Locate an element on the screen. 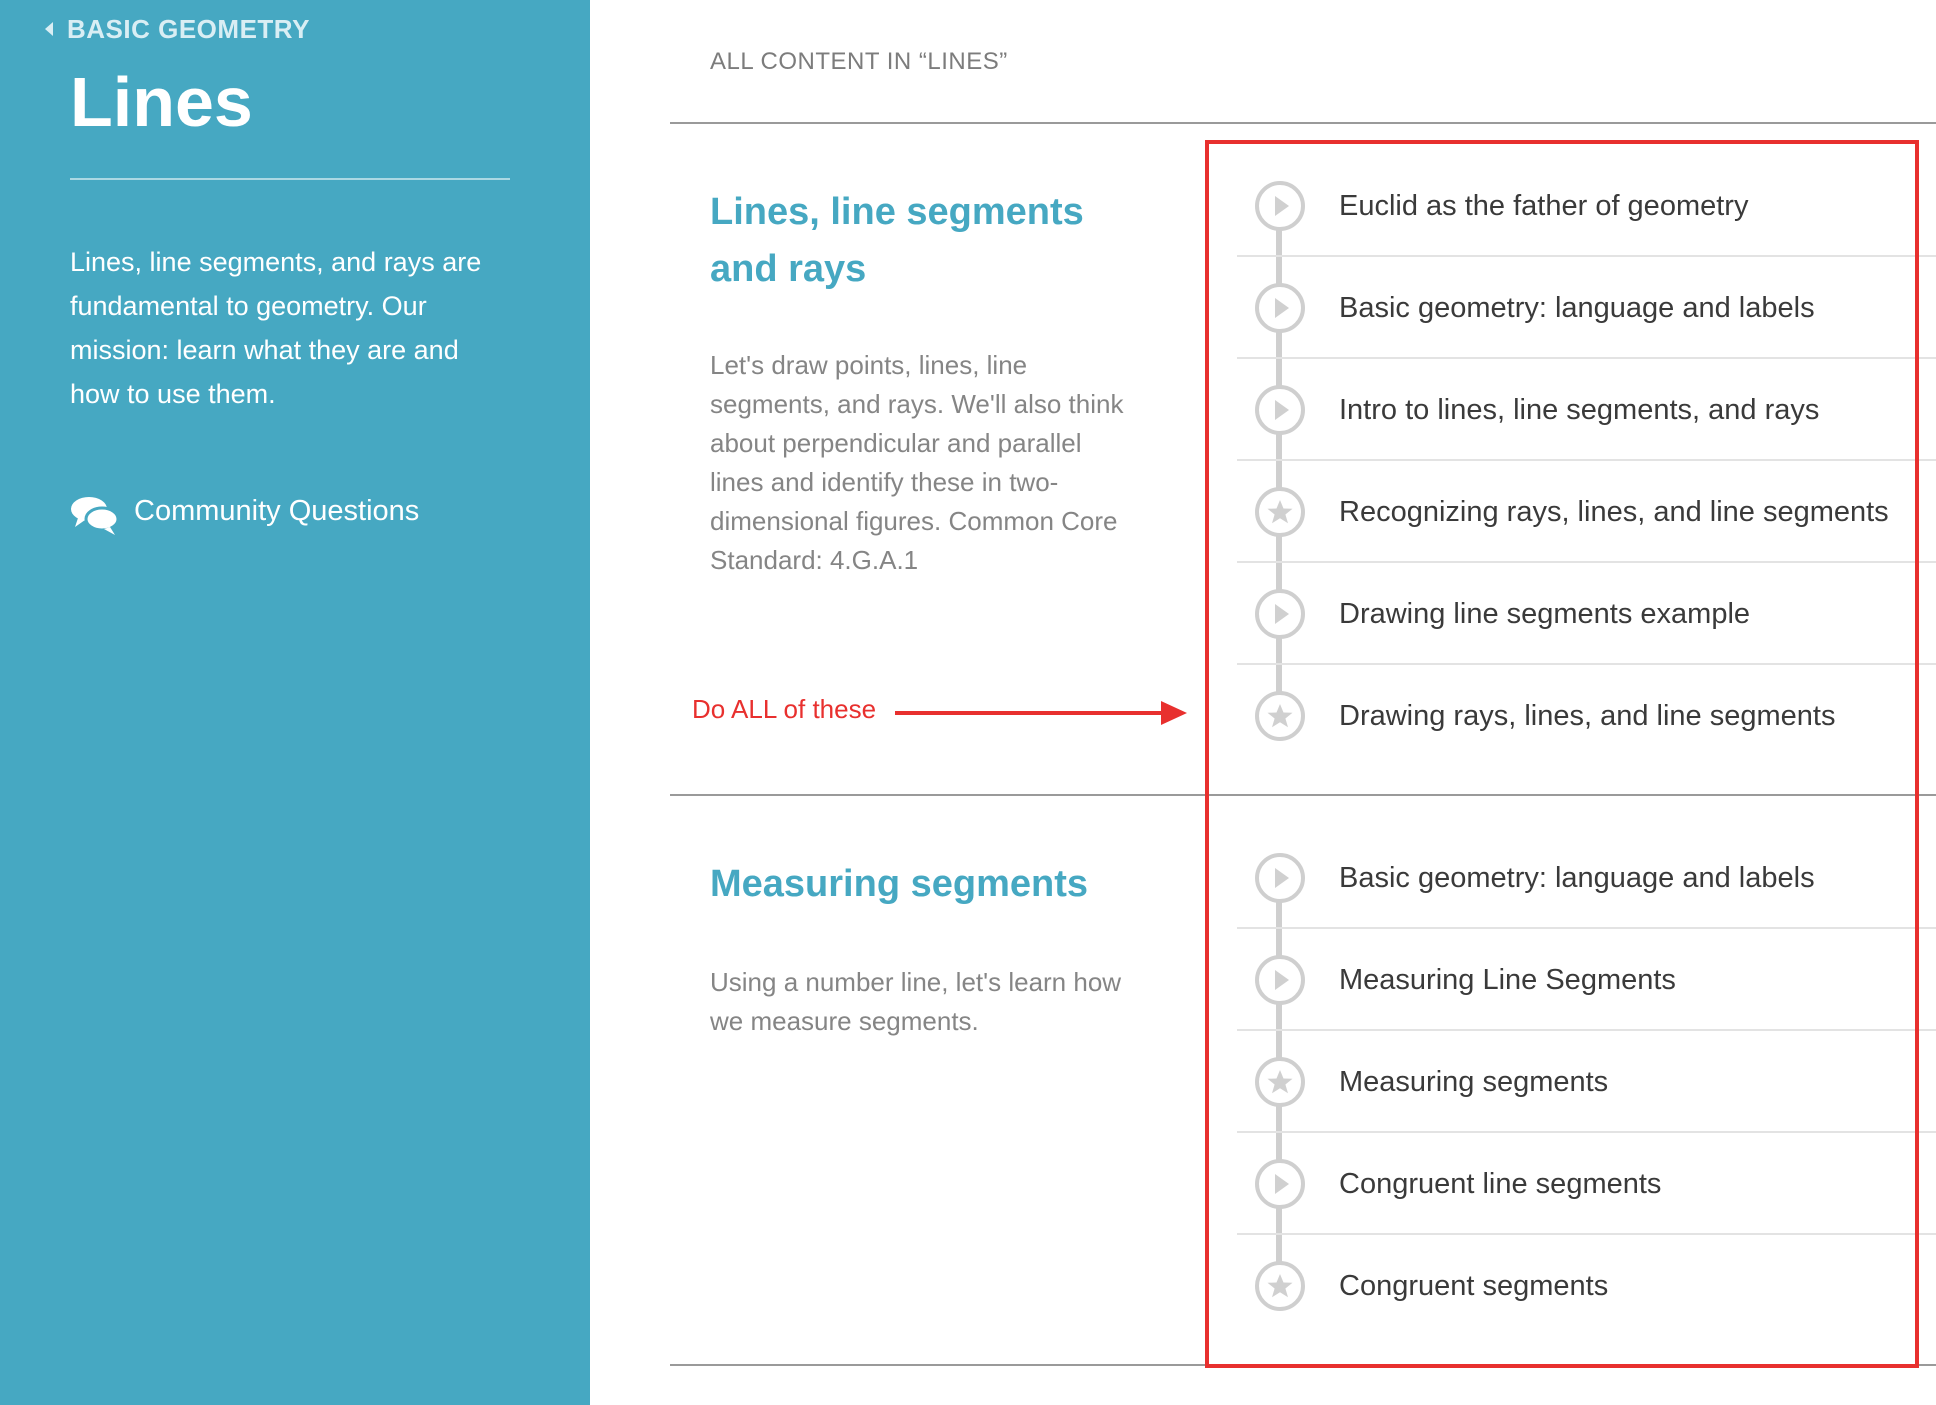  section-title-lines: Lines, line segments and rays is located at coordinates (920, 241).